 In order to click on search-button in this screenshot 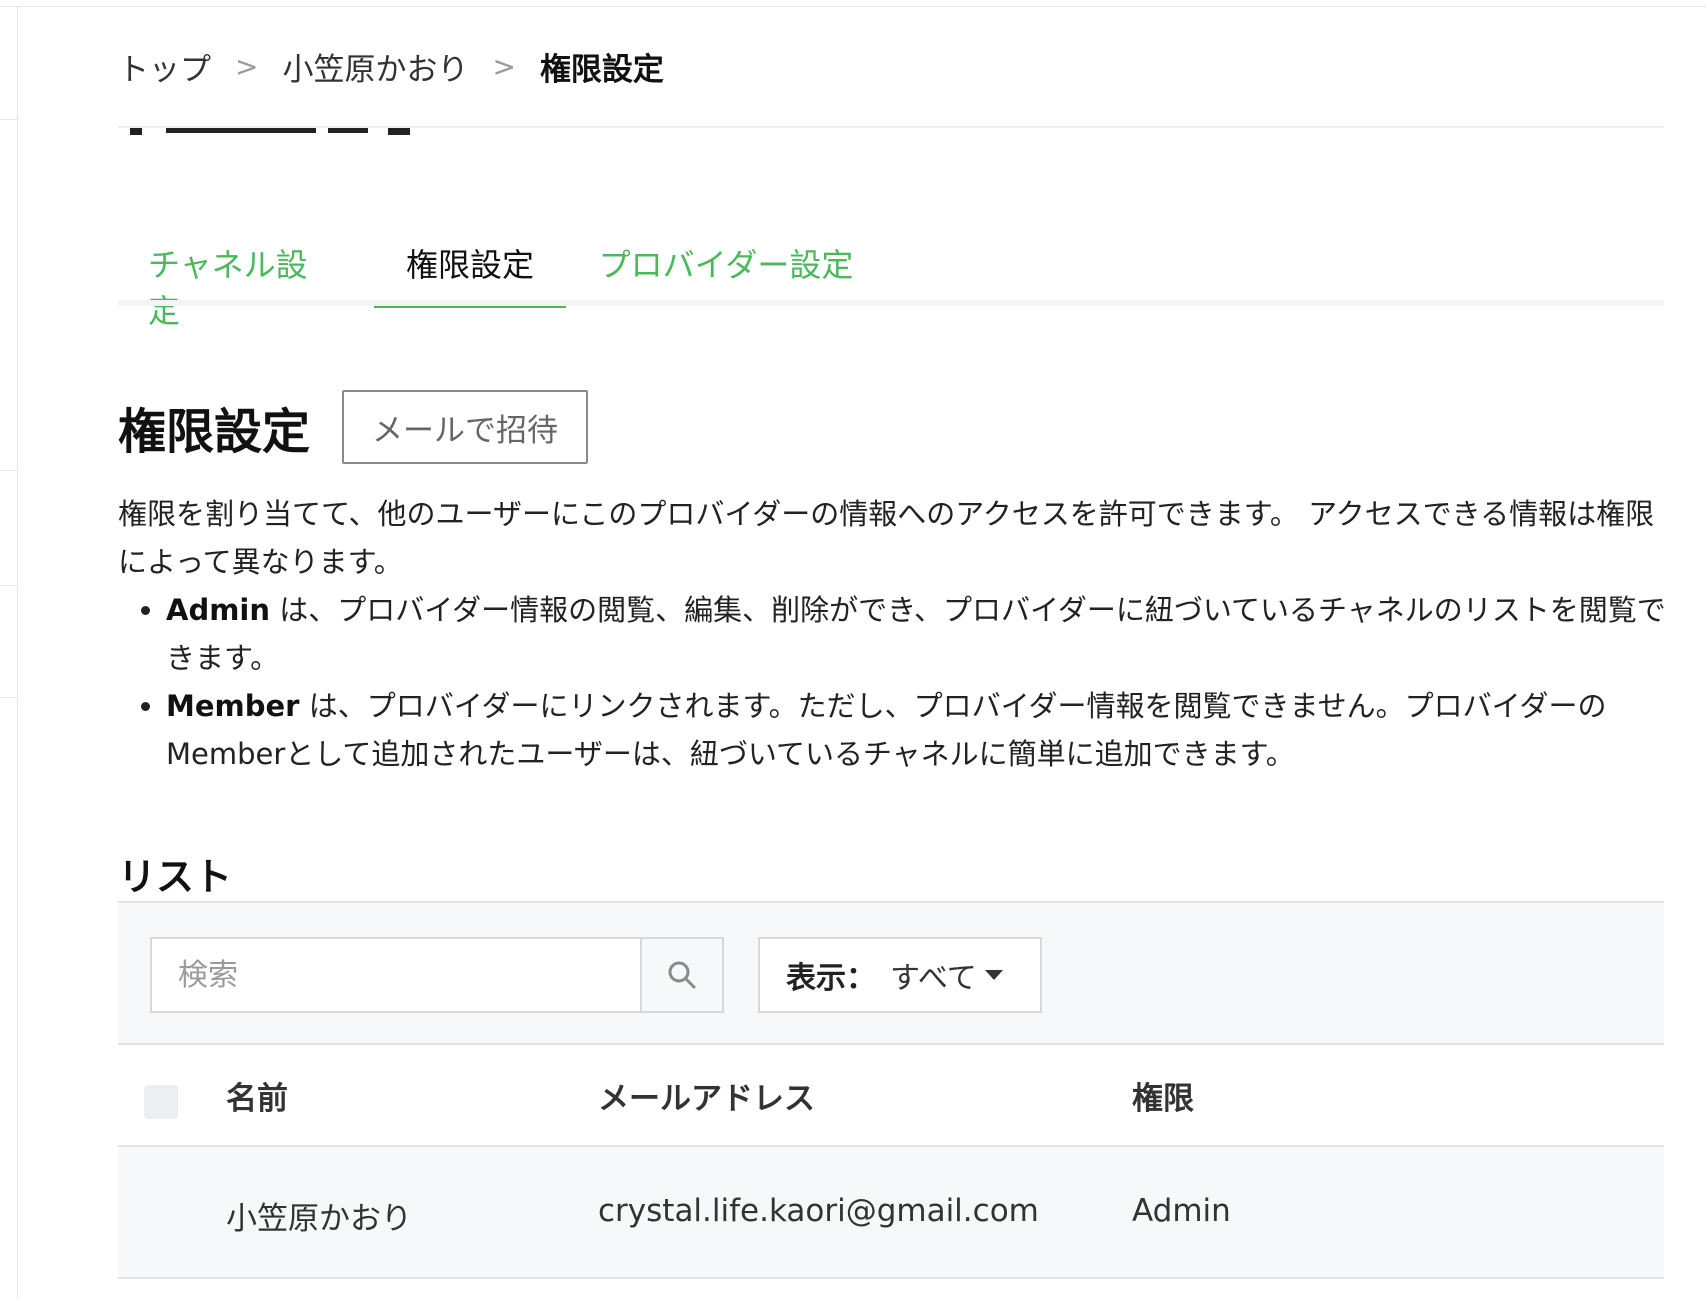, I will do `click(682, 975)`.